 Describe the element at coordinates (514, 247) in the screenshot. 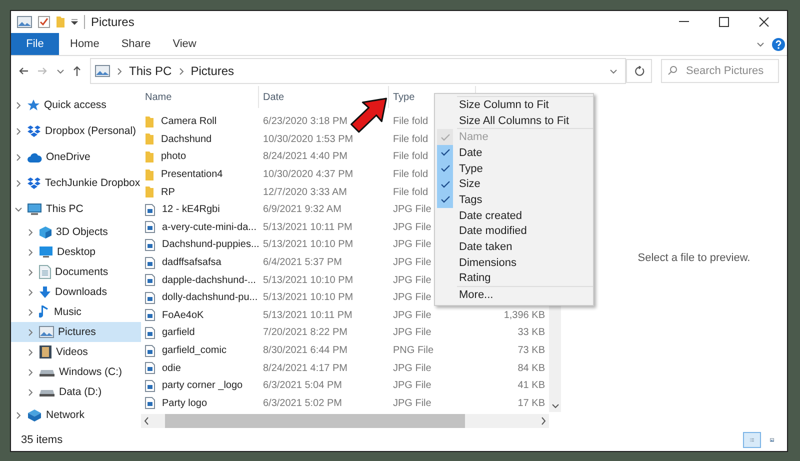

I see `menu-item: Date taken` at that location.